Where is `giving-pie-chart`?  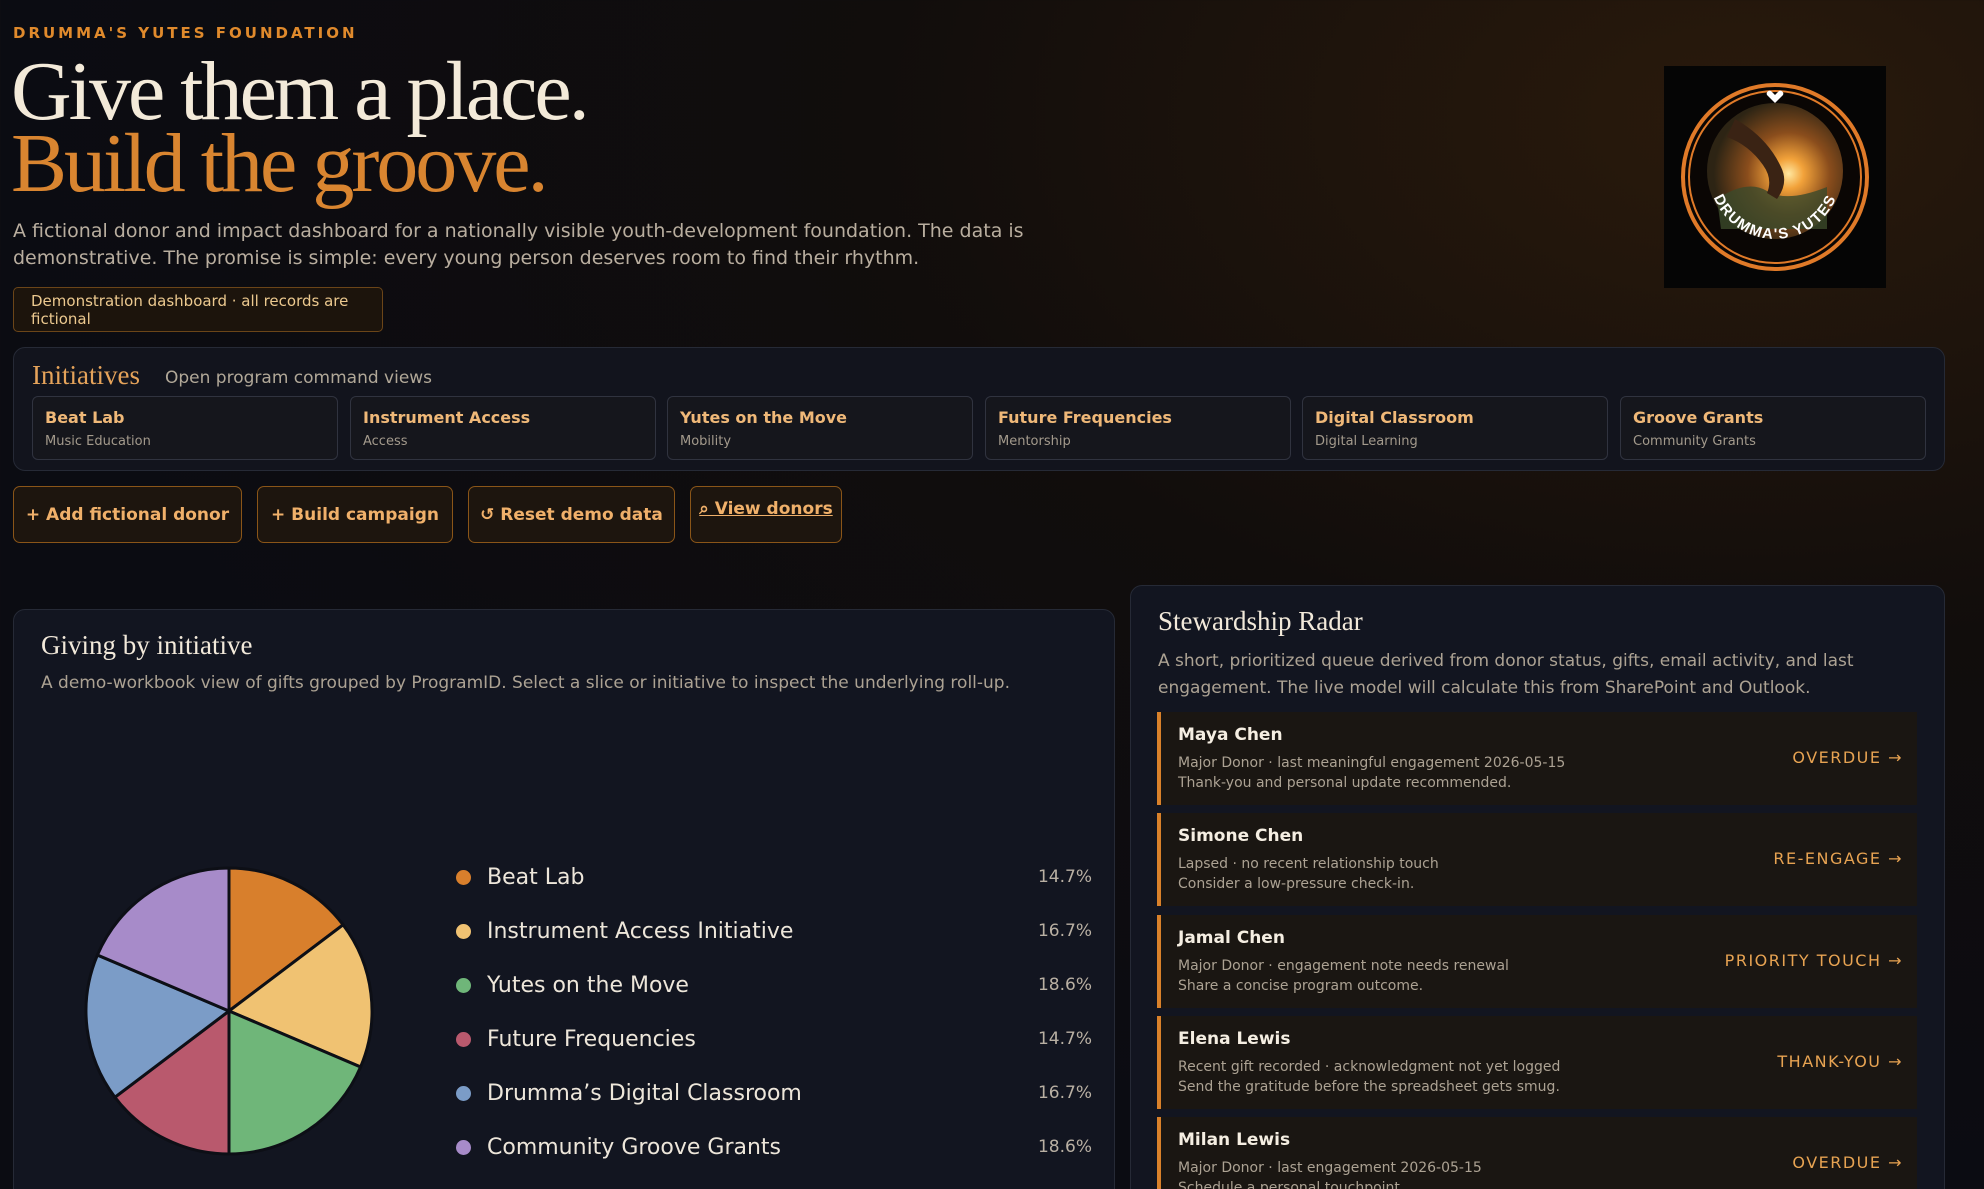 giving-pie-chart is located at coordinates (229, 1011).